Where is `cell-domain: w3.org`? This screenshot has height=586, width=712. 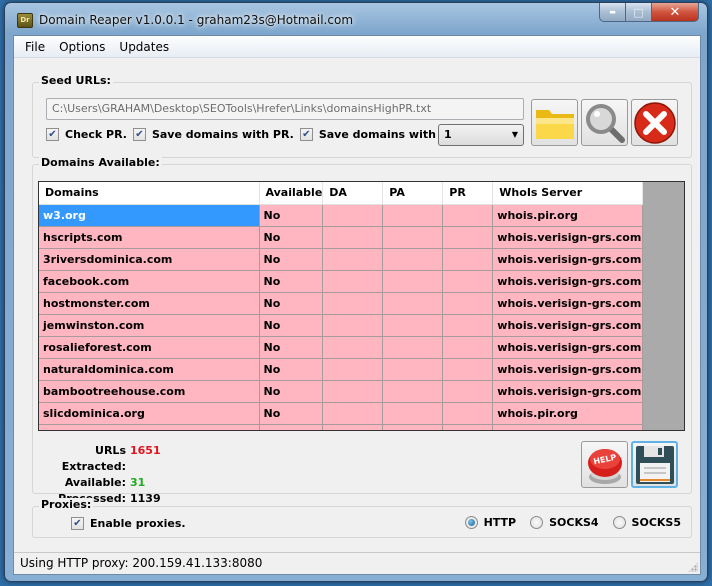 cell-domain: w3.org is located at coordinates (149, 215).